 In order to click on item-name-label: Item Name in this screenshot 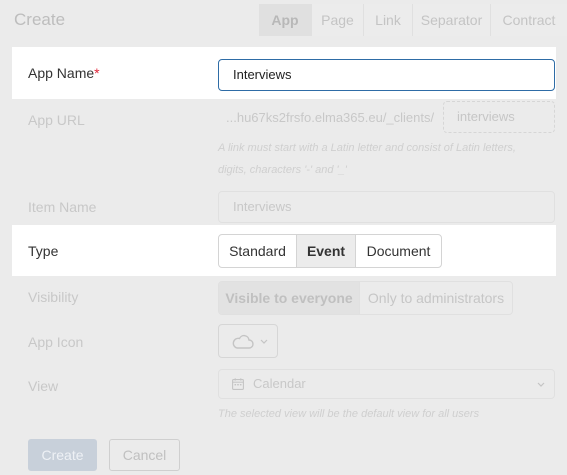, I will do `click(62, 207)`.